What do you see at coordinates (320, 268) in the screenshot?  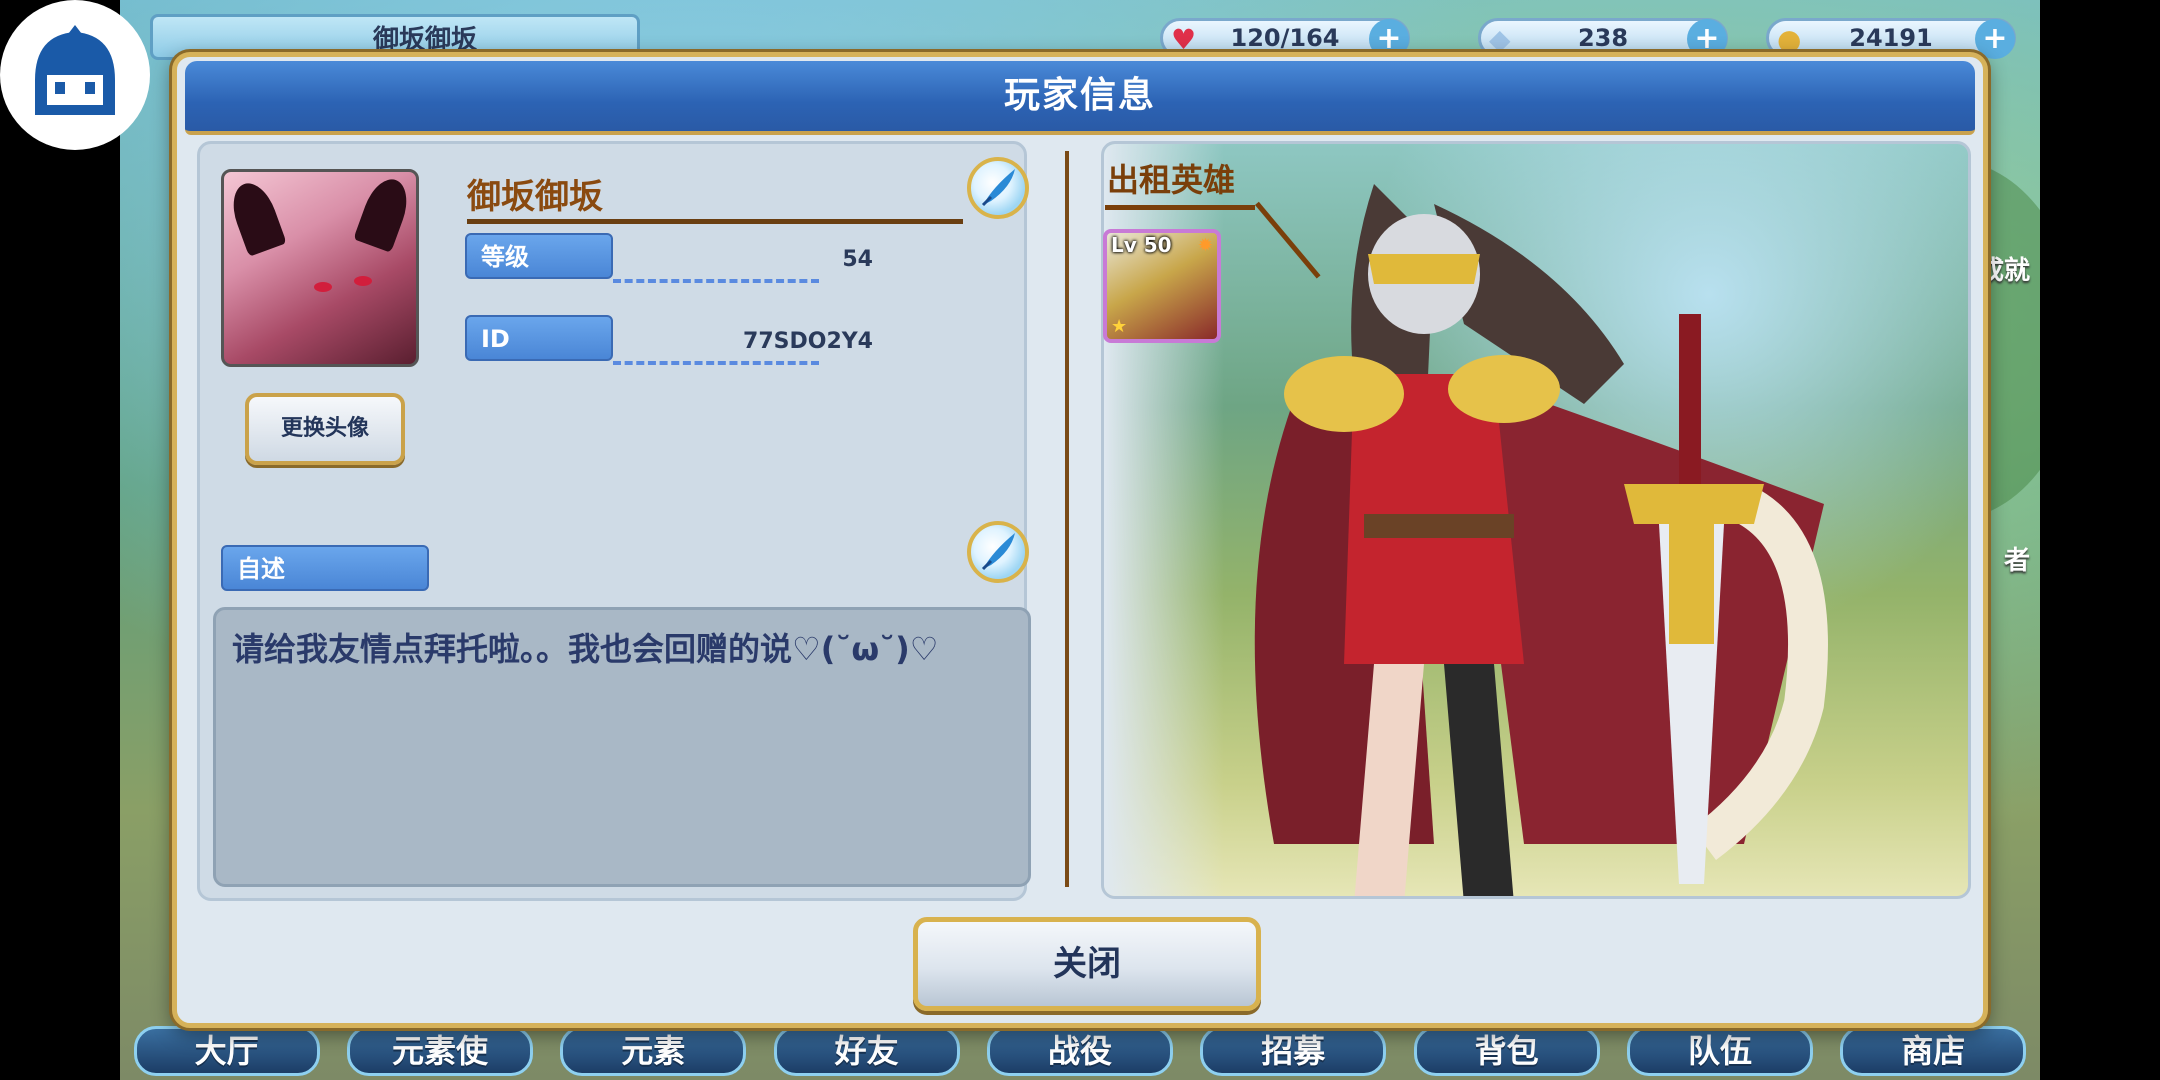 I see `player-avatar` at bounding box center [320, 268].